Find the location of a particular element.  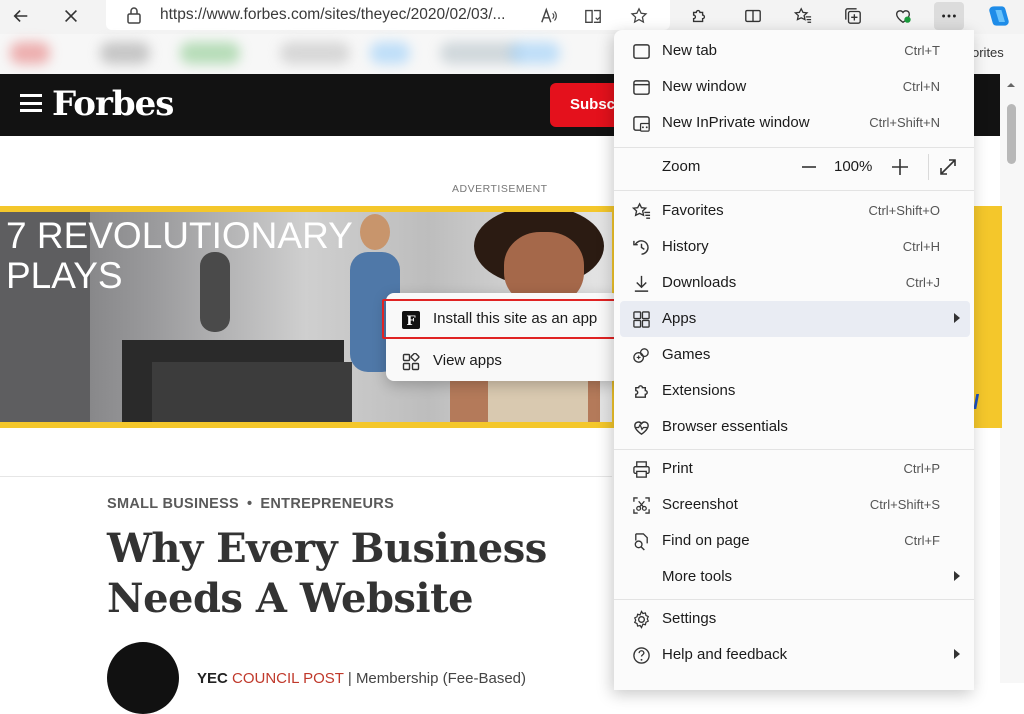

view-apps-label: View apps is located at coordinates (467, 360).